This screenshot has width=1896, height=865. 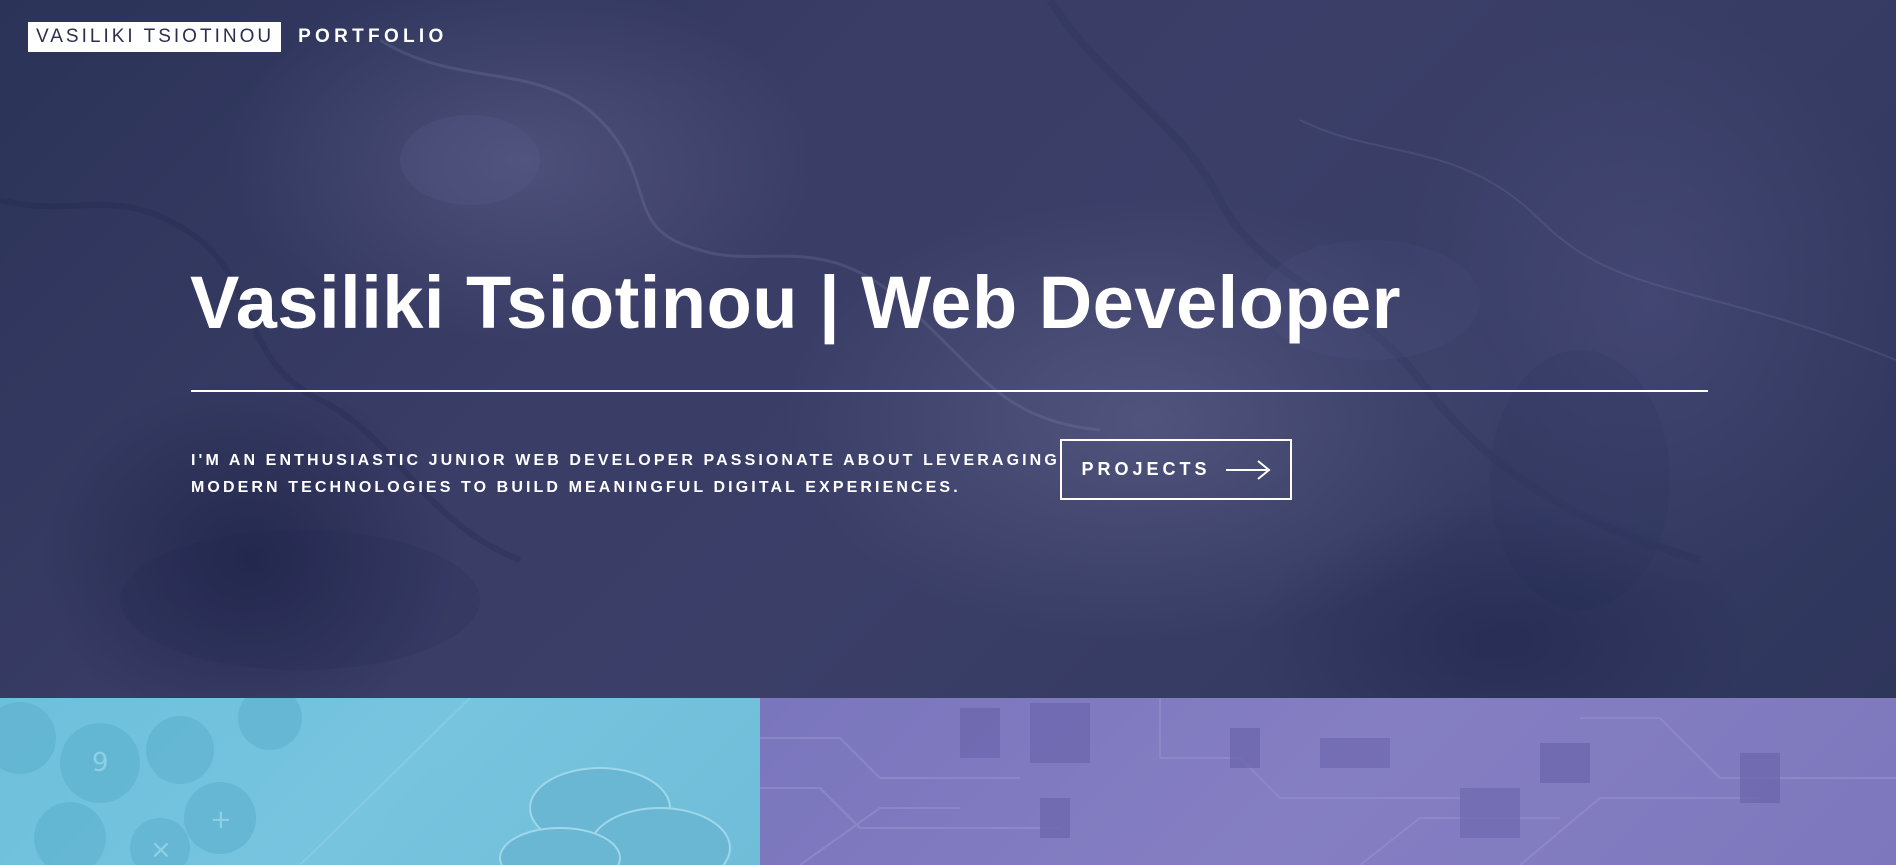 I want to click on divider, so click(x=949, y=391).